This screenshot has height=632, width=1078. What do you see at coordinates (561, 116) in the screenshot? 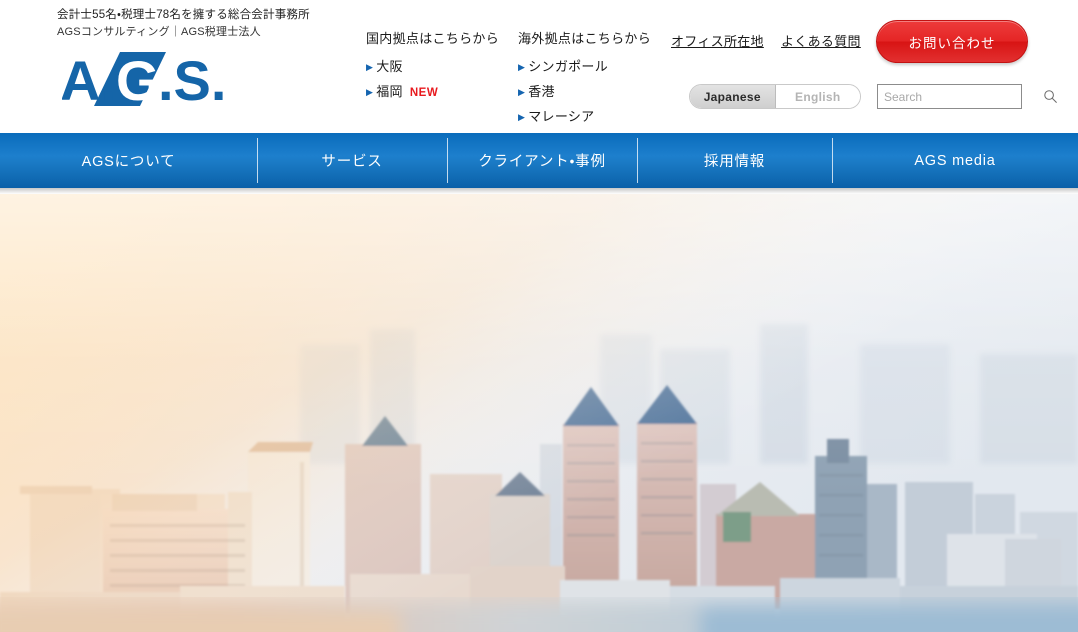
I see `location-label: マレーシア` at bounding box center [561, 116].